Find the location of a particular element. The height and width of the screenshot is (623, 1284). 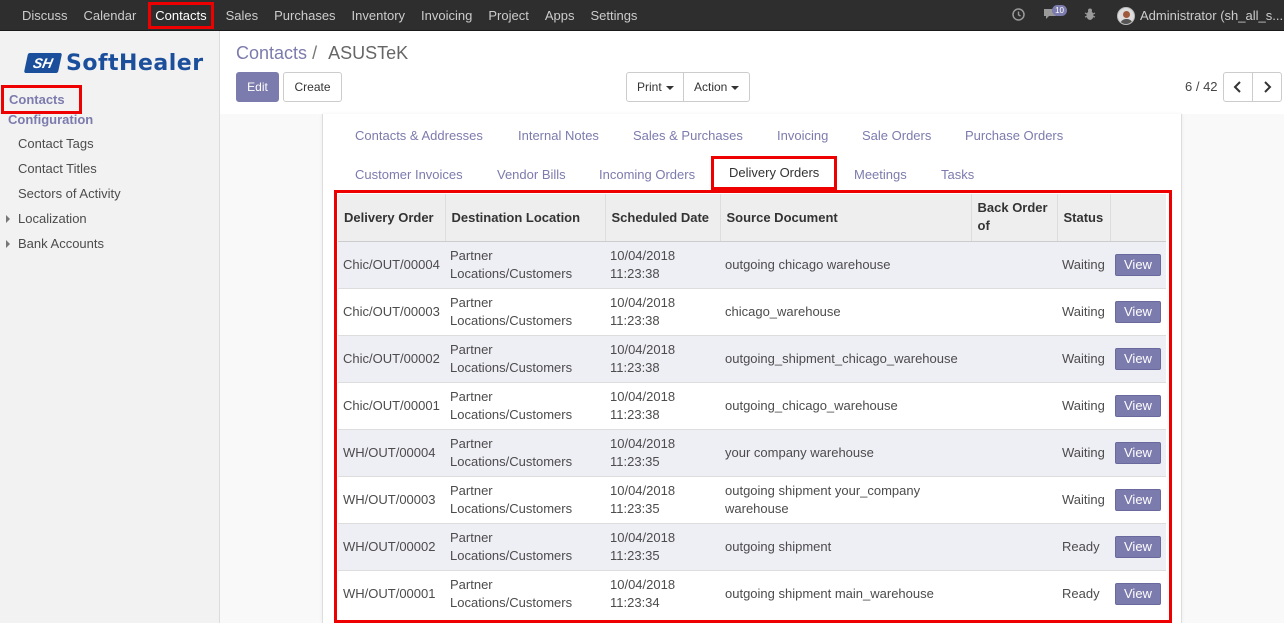

tab-sale-orders: Sale Orders is located at coordinates (896, 135).